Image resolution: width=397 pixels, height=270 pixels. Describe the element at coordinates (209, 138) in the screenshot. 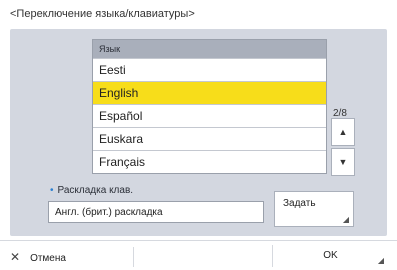

I see `language-item-euskara: Euskara` at that location.